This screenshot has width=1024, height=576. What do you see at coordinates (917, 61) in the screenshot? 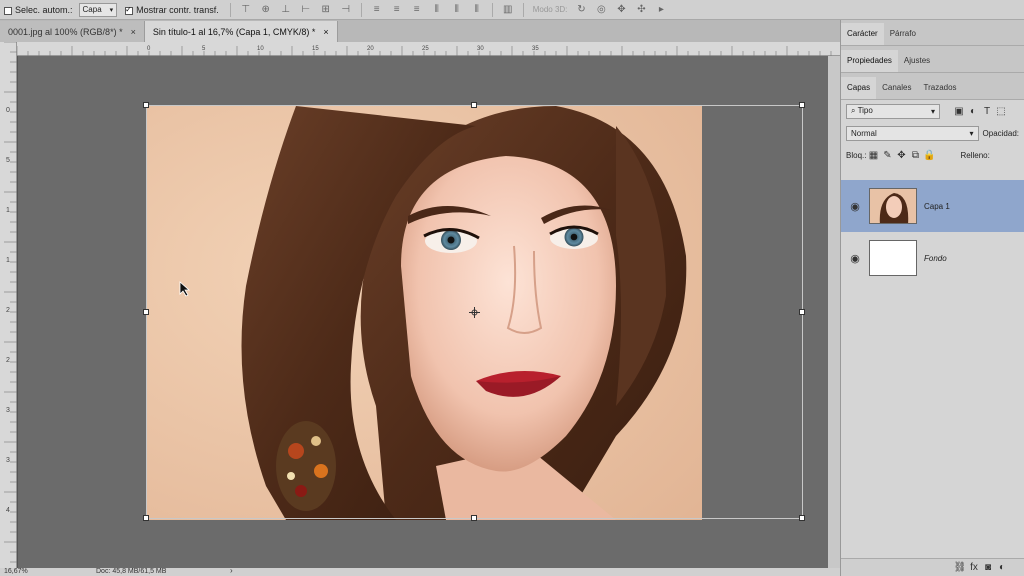
I see `tab-ajustes: Ajustes` at bounding box center [917, 61].